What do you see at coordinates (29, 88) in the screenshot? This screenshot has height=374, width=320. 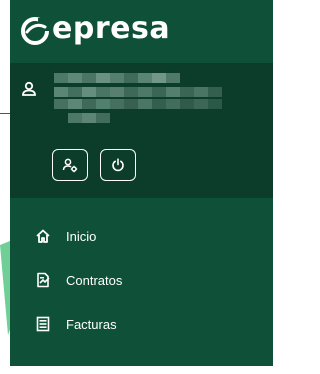 I see `user-icon` at bounding box center [29, 88].